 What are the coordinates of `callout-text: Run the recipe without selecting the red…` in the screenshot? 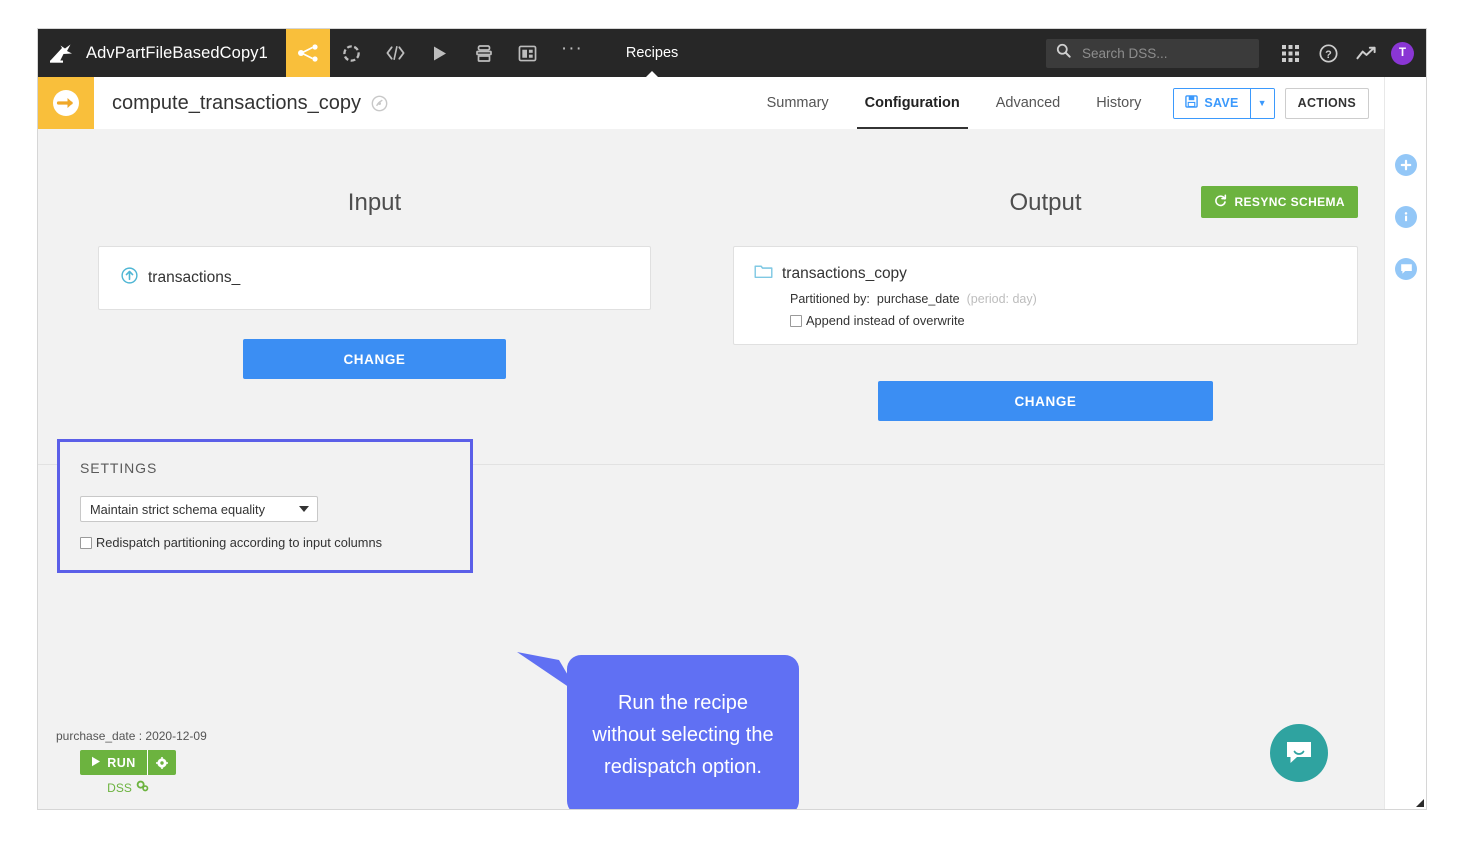 It's located at (683, 735).